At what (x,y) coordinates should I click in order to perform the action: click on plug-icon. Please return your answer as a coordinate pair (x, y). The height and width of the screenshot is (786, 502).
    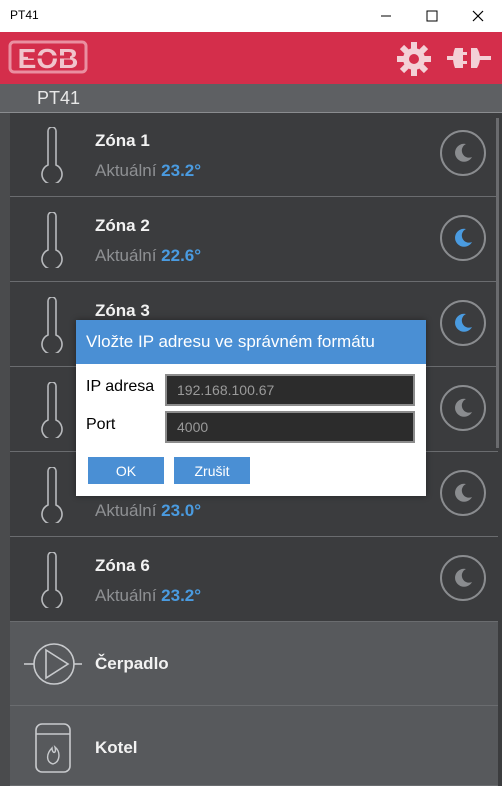
    Looking at the image, I should click on (469, 58).